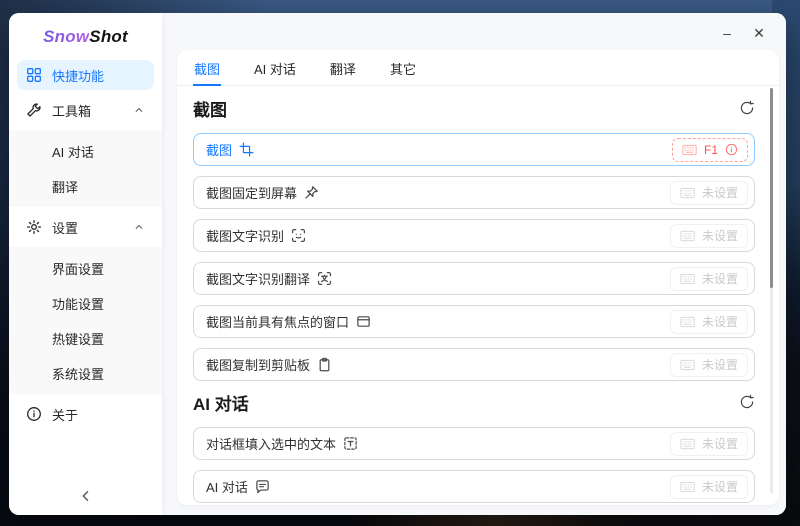 The height and width of the screenshot is (526, 800). I want to click on sidebar-item-hotkey-settings: 热键设置, so click(85, 338).